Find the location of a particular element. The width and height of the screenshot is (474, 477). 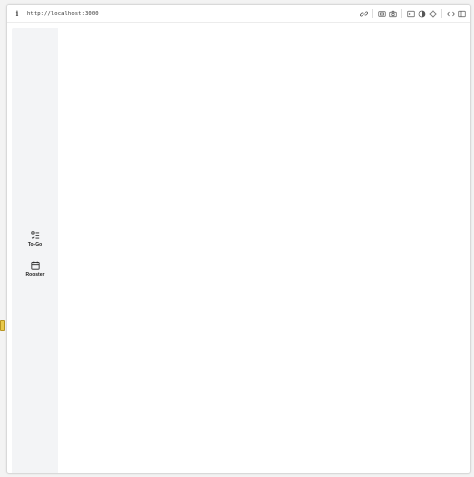

calendar-icon is located at coordinates (35, 265).